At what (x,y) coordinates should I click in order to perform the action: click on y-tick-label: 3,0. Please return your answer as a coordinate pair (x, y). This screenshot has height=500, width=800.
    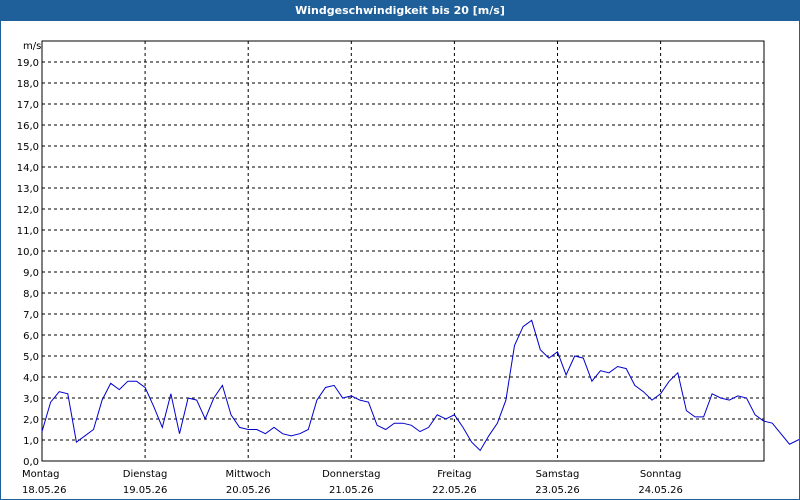
    Looking at the image, I should click on (31, 399).